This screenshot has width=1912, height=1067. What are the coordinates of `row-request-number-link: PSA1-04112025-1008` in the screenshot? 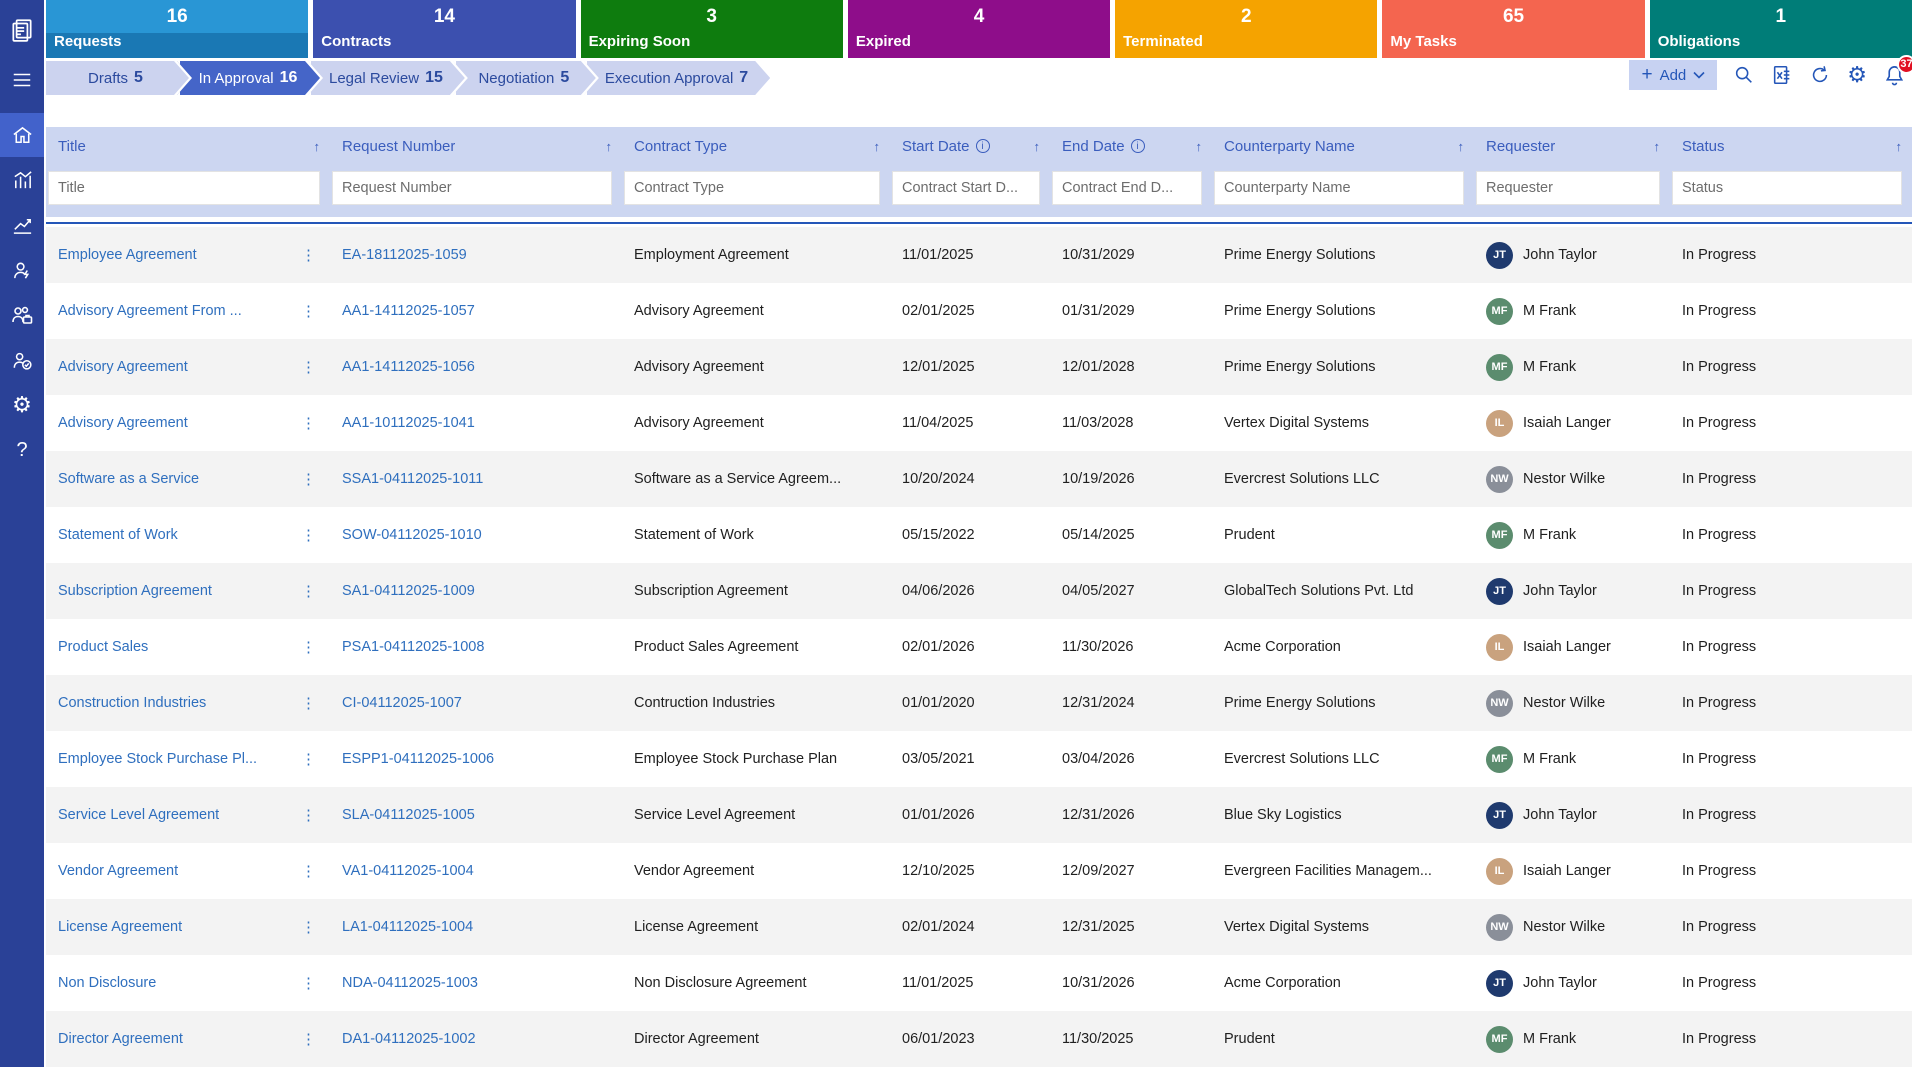 It's located at (413, 647).